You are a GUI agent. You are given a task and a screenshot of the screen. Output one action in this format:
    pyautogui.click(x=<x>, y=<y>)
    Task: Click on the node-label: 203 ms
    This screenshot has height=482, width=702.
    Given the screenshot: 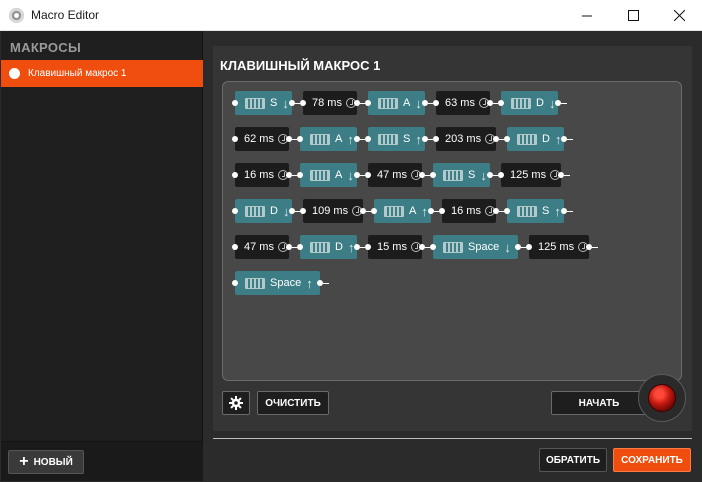 What is the action you would take?
    pyautogui.click(x=463, y=139)
    